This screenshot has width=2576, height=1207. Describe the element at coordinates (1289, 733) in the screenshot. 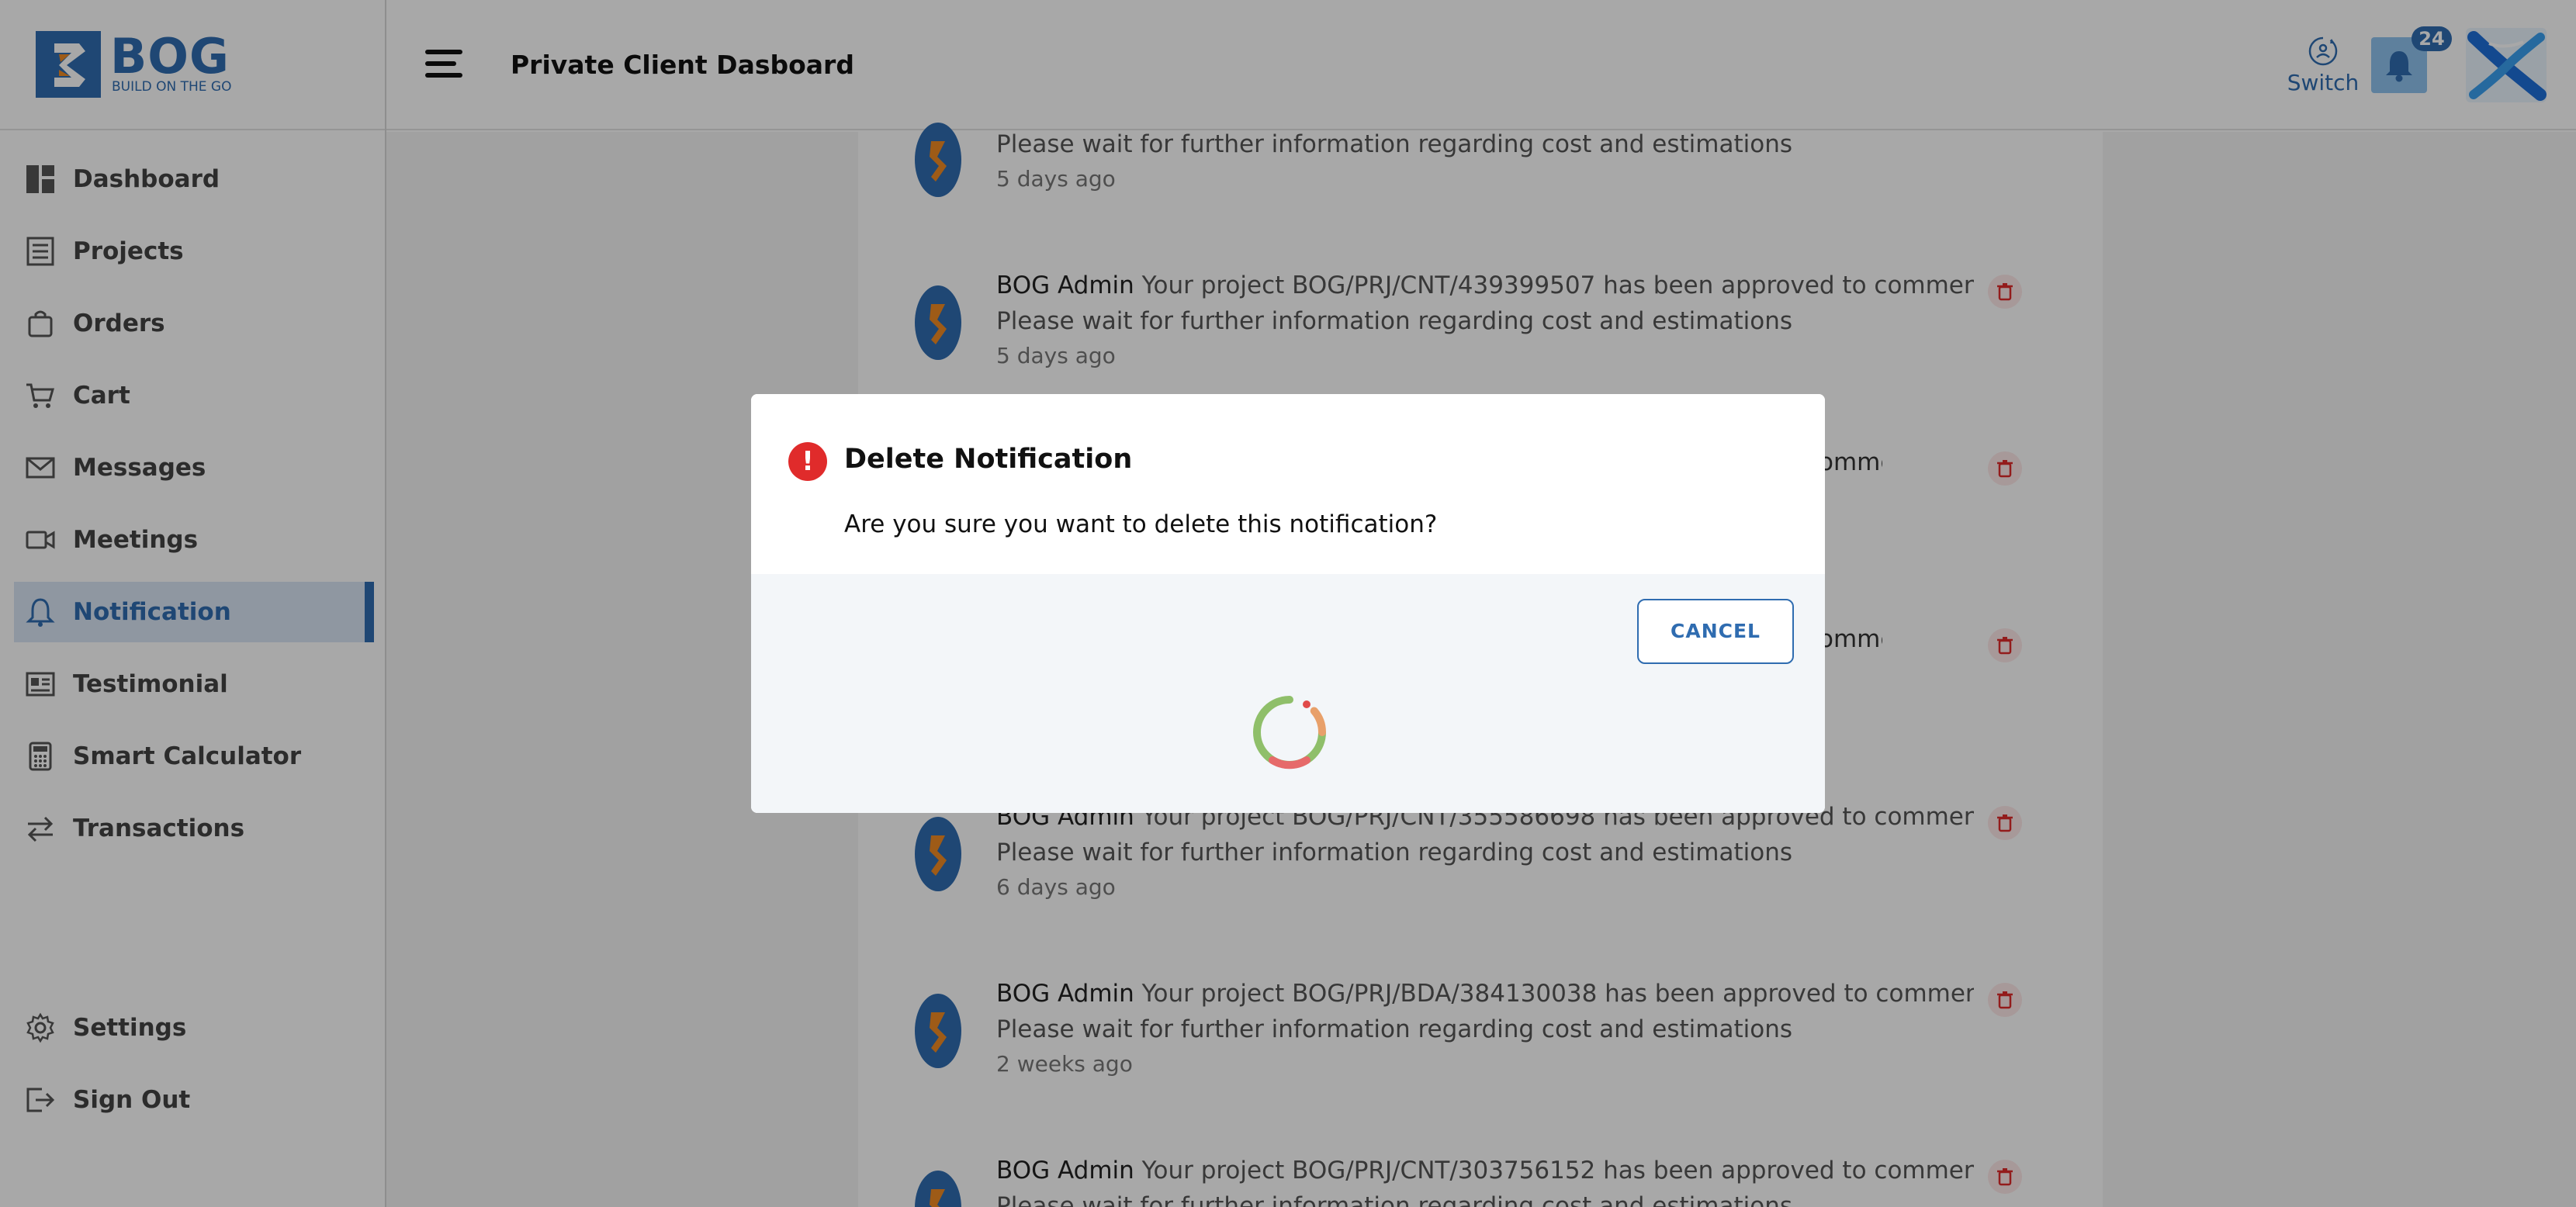

I see `loading-spinner-icon` at that location.